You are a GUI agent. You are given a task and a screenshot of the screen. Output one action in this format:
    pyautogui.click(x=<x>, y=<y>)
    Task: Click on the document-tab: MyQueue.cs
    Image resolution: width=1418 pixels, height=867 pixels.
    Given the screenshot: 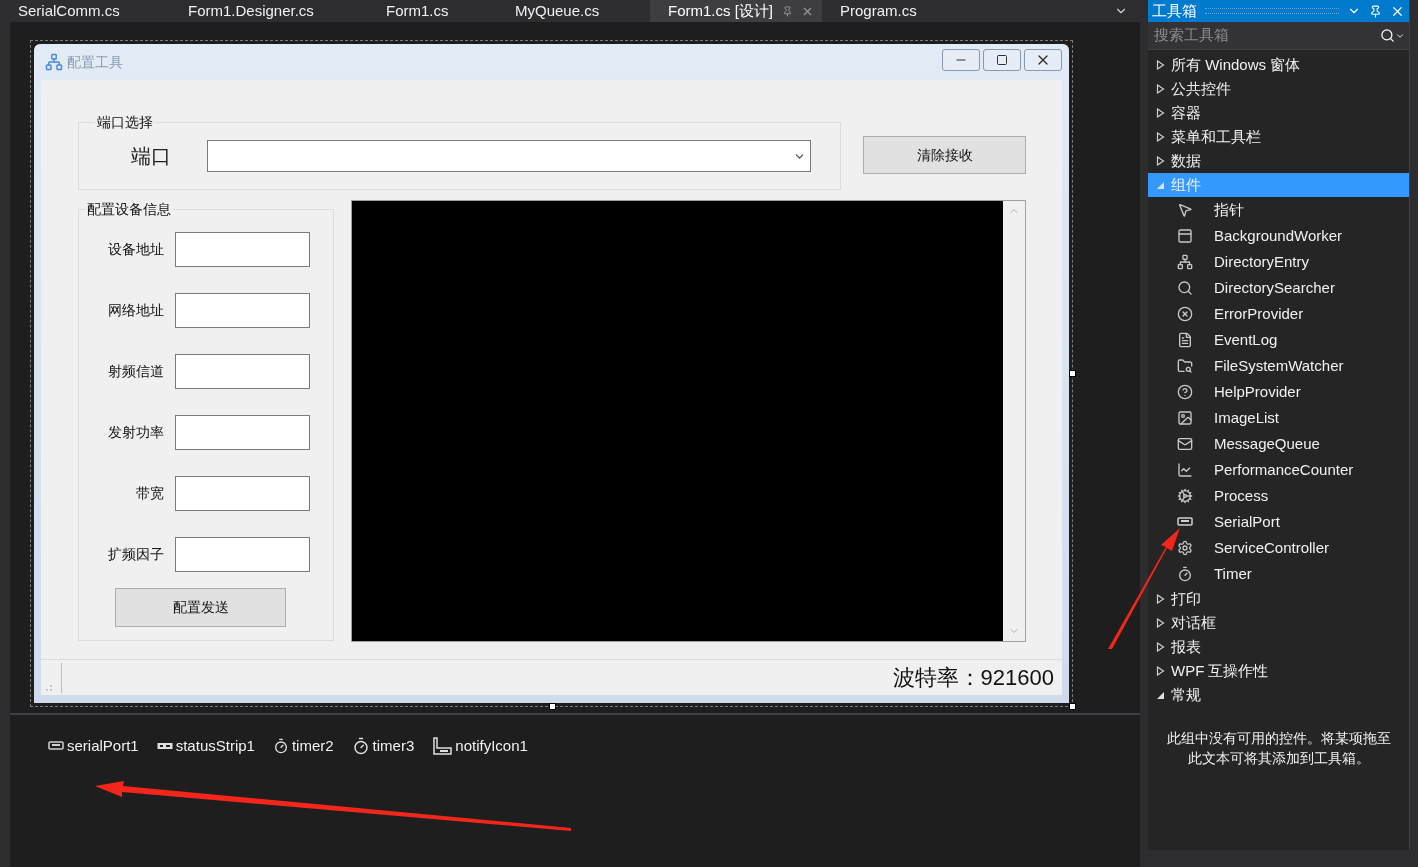 What is the action you would take?
    pyautogui.click(x=573, y=11)
    